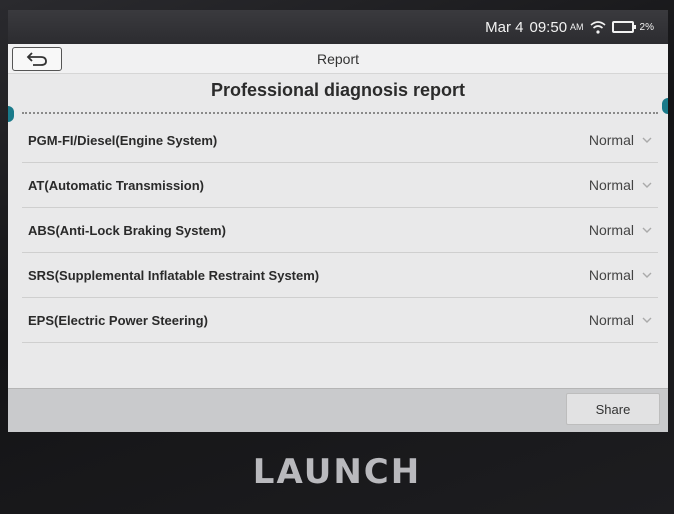  I want to click on status-time: 09:50, so click(548, 27).